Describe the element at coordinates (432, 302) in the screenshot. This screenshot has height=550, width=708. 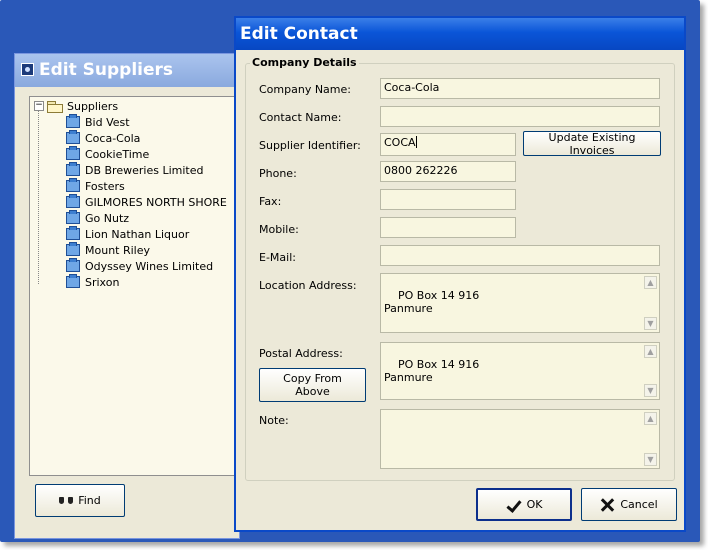
I see `location-address-value: PO Box 14 916 Panmure` at that location.